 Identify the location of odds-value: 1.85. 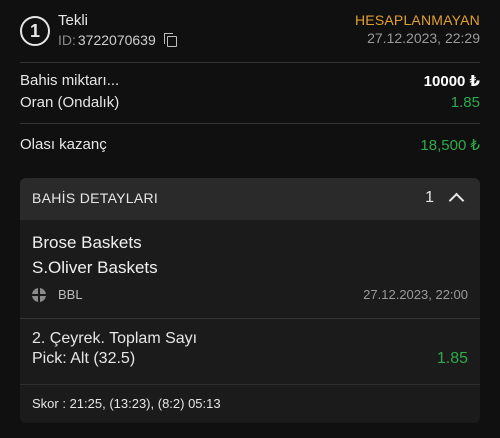
(465, 102).